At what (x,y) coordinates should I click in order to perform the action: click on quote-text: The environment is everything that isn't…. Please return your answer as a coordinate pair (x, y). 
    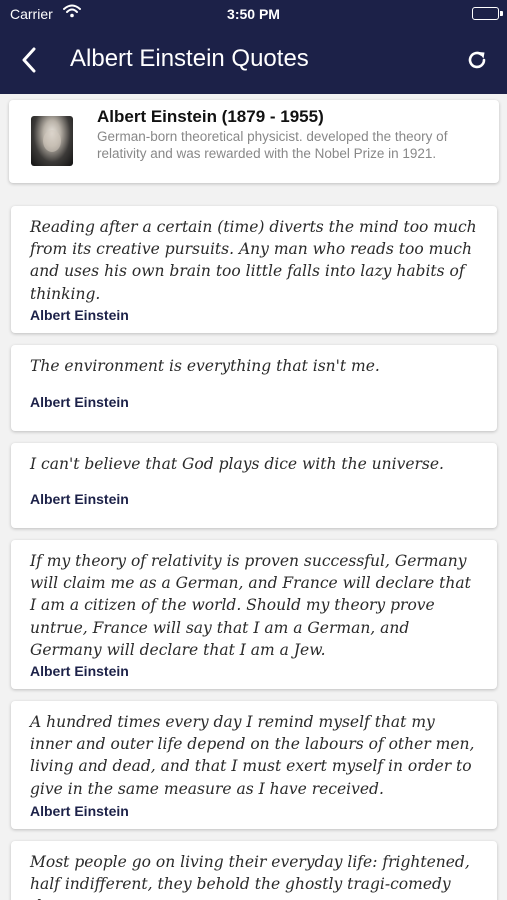
    Looking at the image, I should click on (205, 366).